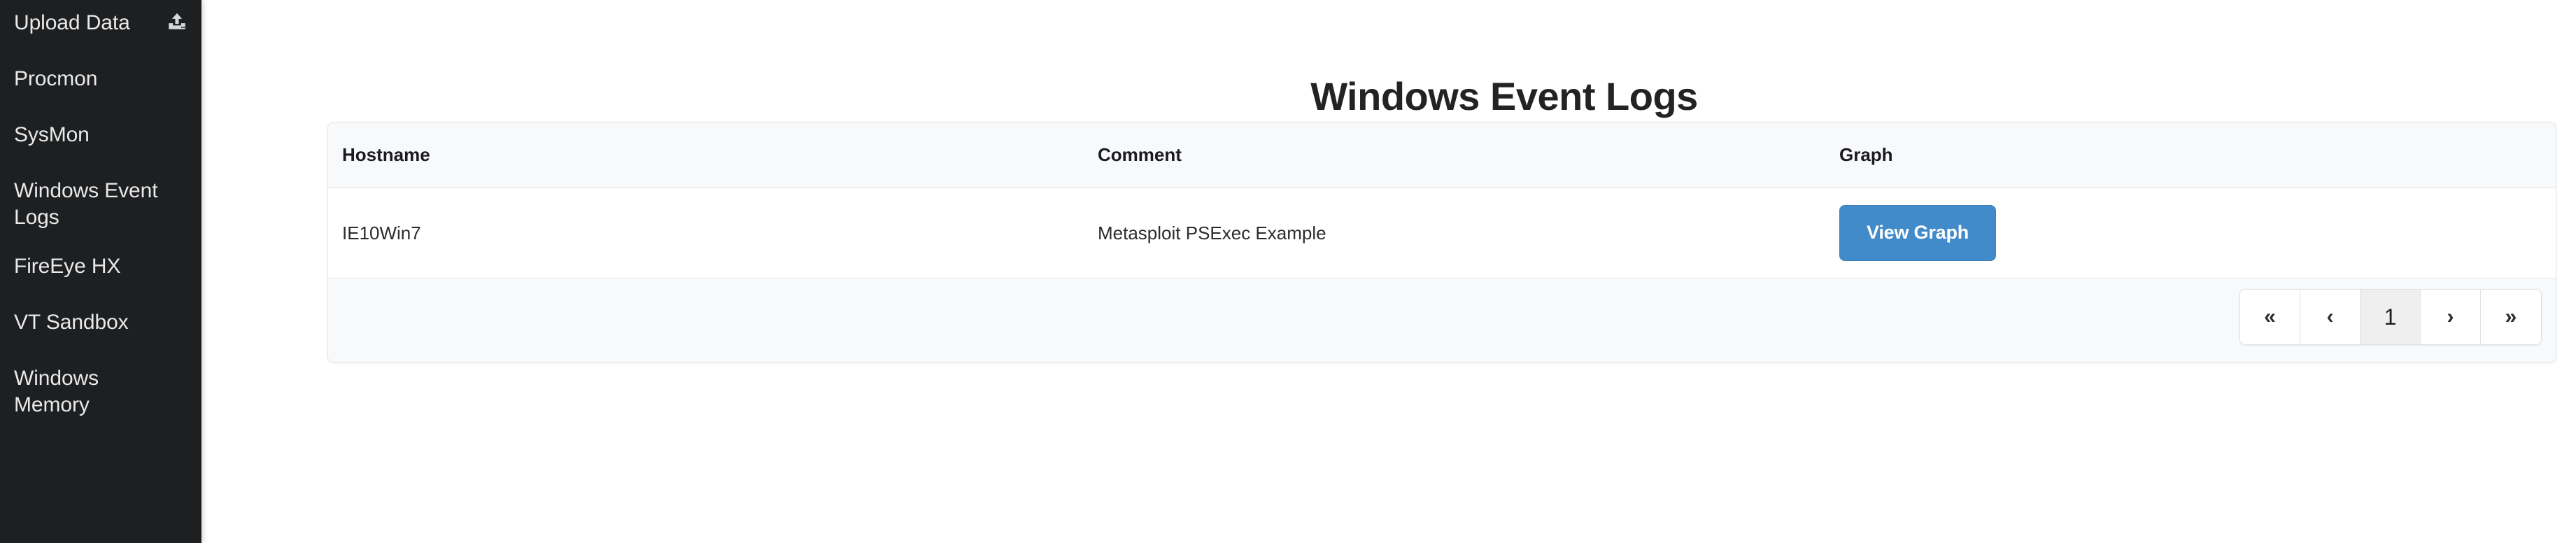  What do you see at coordinates (52, 134) in the screenshot?
I see `sidebar-item-label: SysMon` at bounding box center [52, 134].